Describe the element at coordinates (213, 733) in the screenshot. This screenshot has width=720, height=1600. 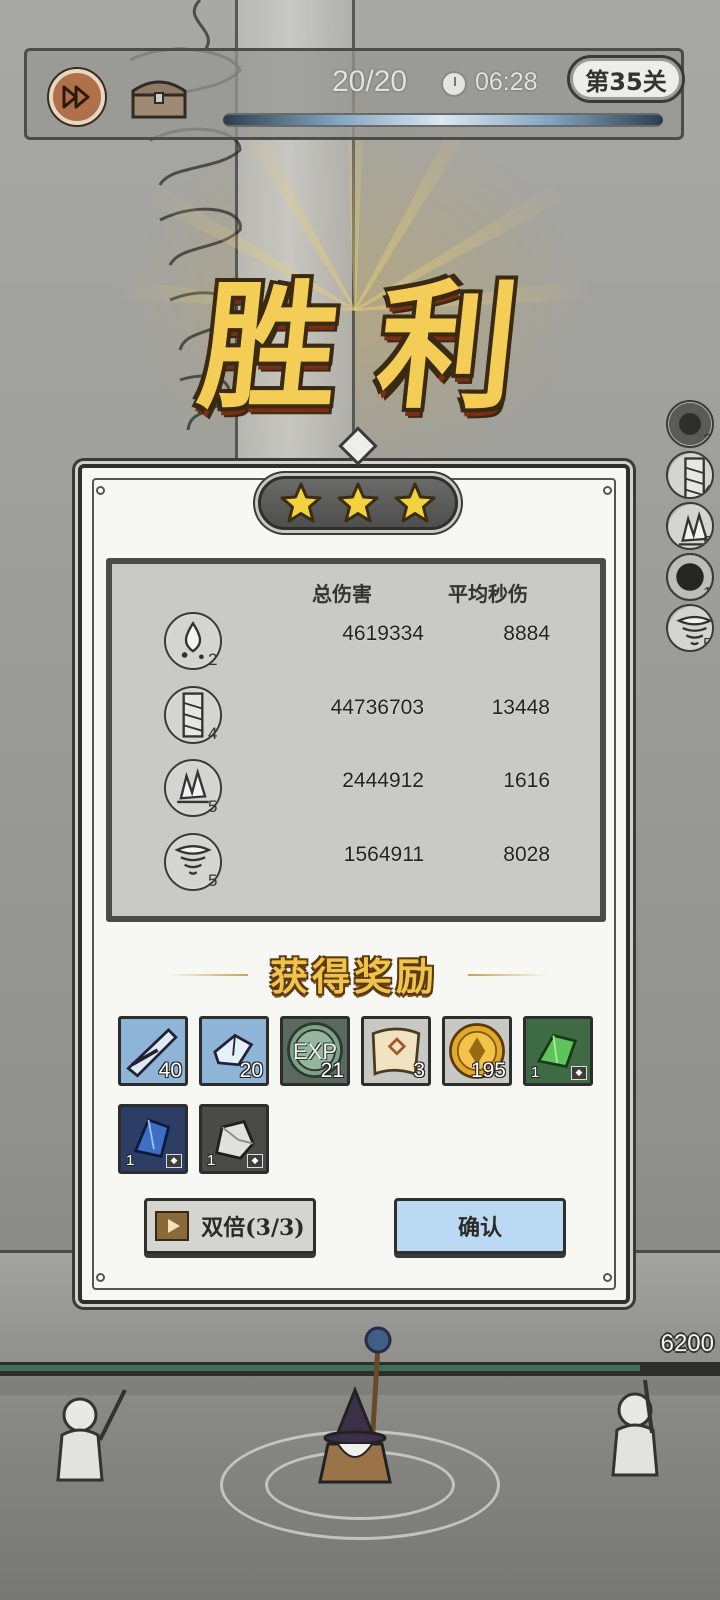
I see `stat-skill-level: 4` at that location.